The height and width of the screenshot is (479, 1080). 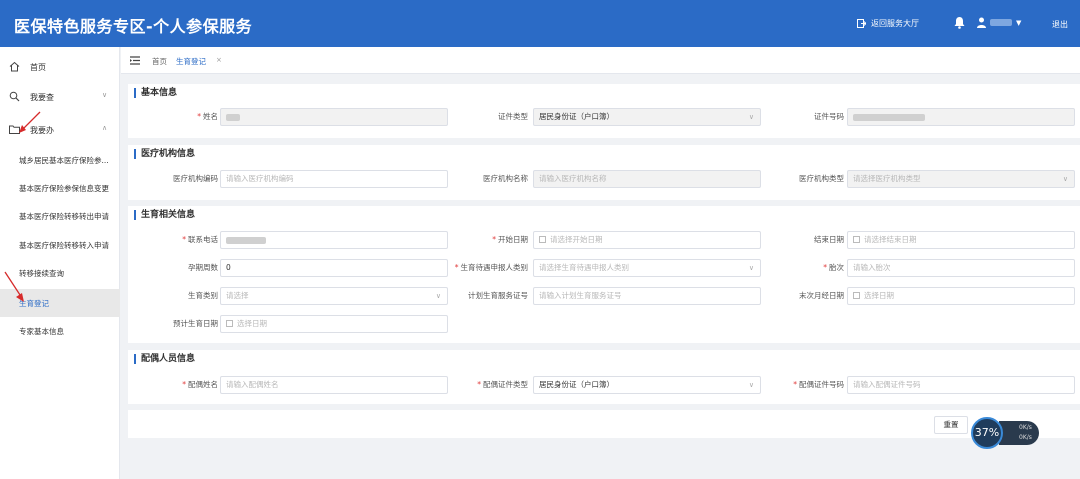 What do you see at coordinates (133, 26) in the screenshot?
I see `page-title: 医保特色服务专区-个人参保服务` at bounding box center [133, 26].